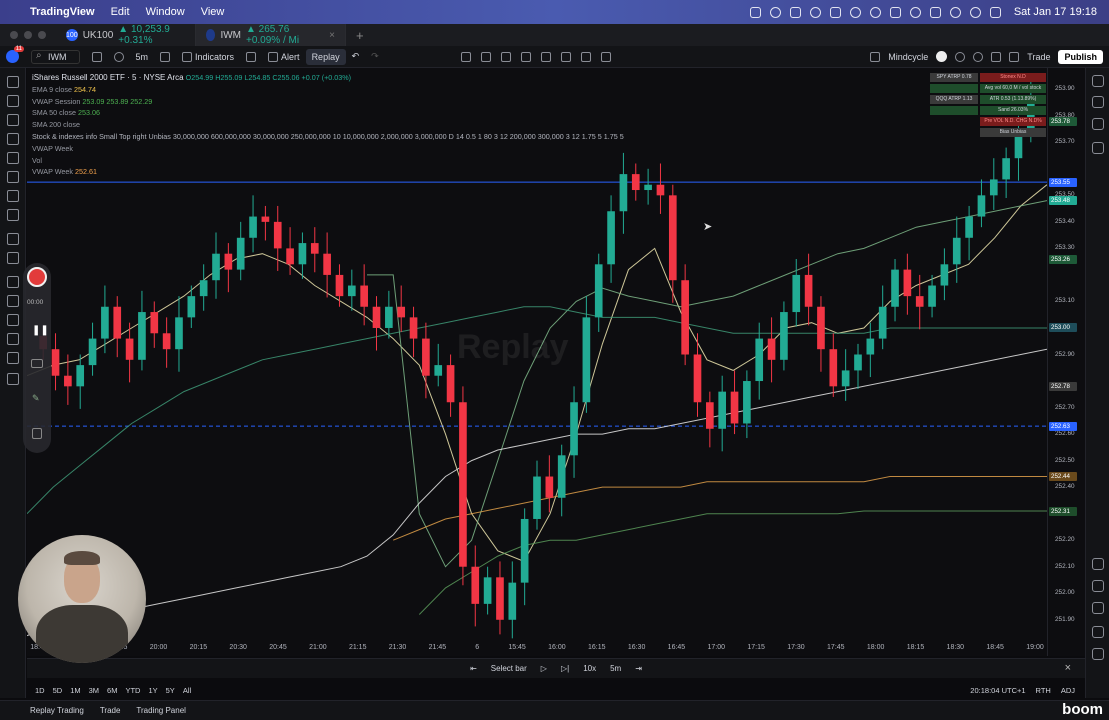 The width and height of the screenshot is (1109, 720). I want to click on control-center-icon, so click(995, 12).